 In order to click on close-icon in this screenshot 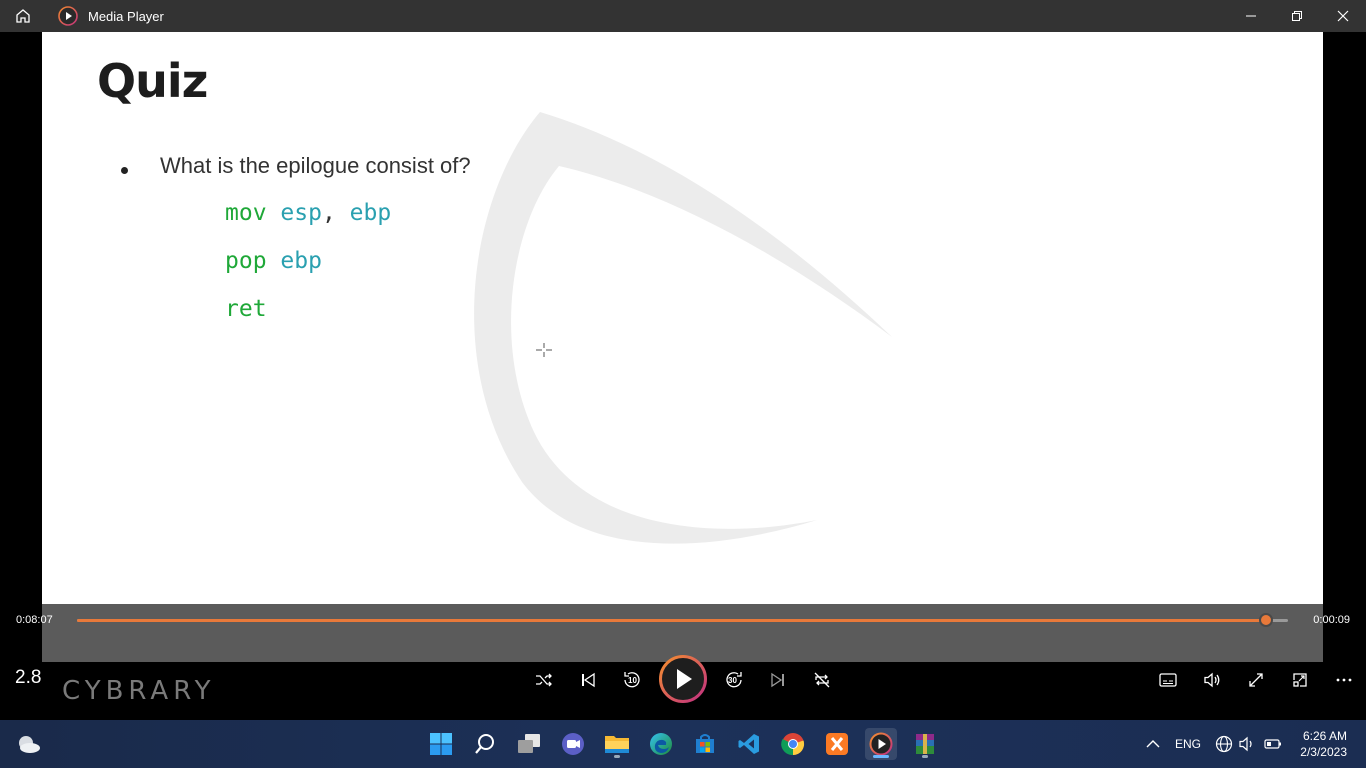, I will do `click(1343, 16)`.